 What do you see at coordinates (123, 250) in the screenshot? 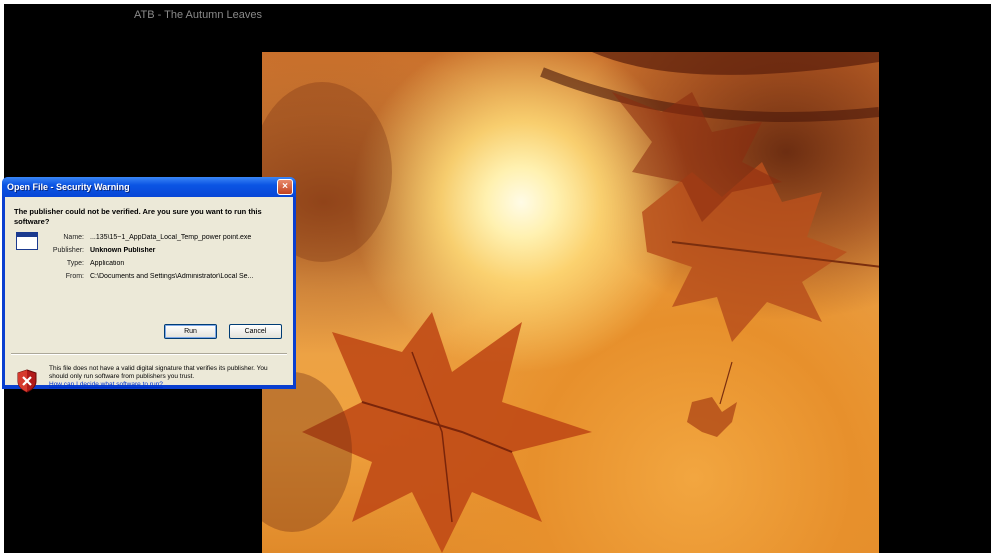
I see `detail-value: Unknown Publisher` at bounding box center [123, 250].